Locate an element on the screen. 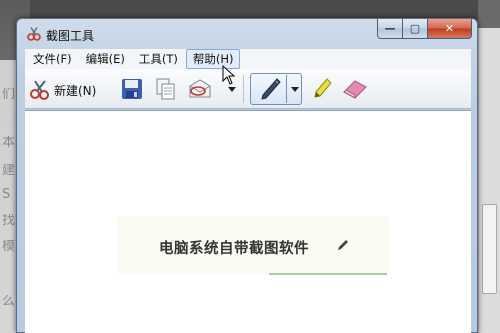 The image size is (500, 333). pen-icon is located at coordinates (270, 89).